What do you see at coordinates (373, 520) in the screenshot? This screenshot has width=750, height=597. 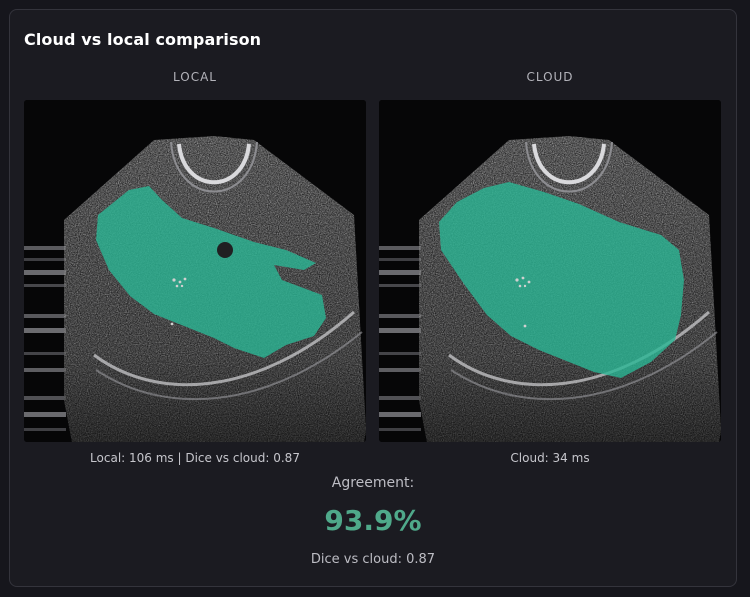 I see `agreement-value: 93.9%` at bounding box center [373, 520].